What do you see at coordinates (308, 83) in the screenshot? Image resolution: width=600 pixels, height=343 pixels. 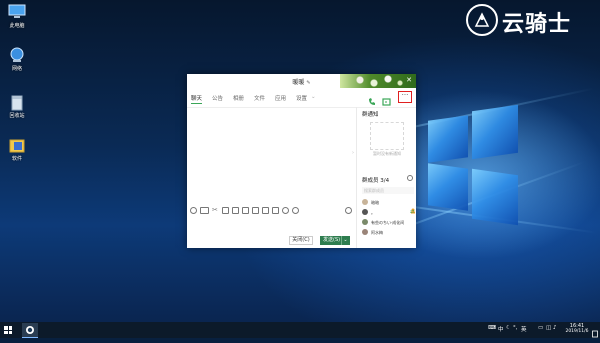 I see `edit-pencil-icon: ✎` at bounding box center [308, 83].